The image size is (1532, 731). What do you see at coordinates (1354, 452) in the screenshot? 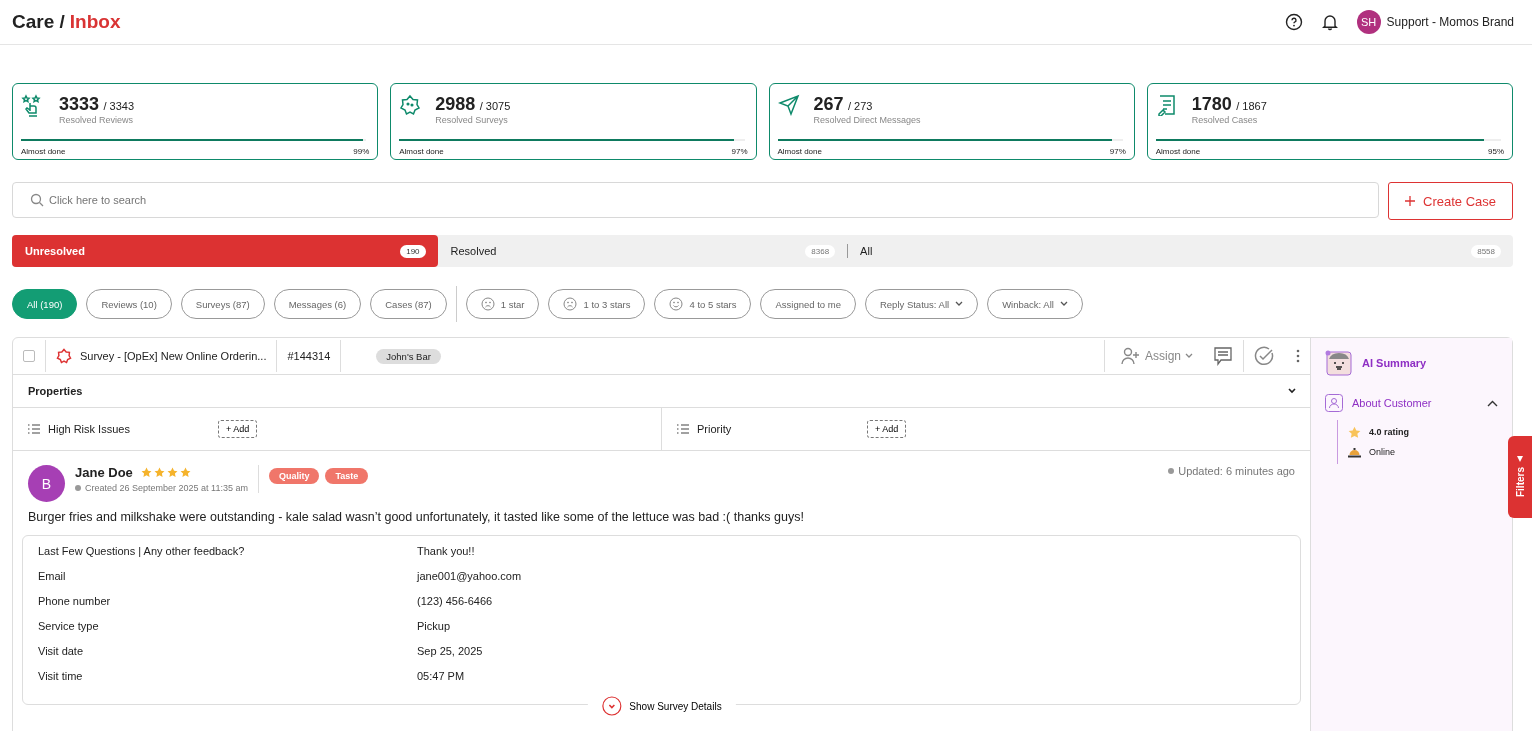
I see `service-bell-icon` at bounding box center [1354, 452].